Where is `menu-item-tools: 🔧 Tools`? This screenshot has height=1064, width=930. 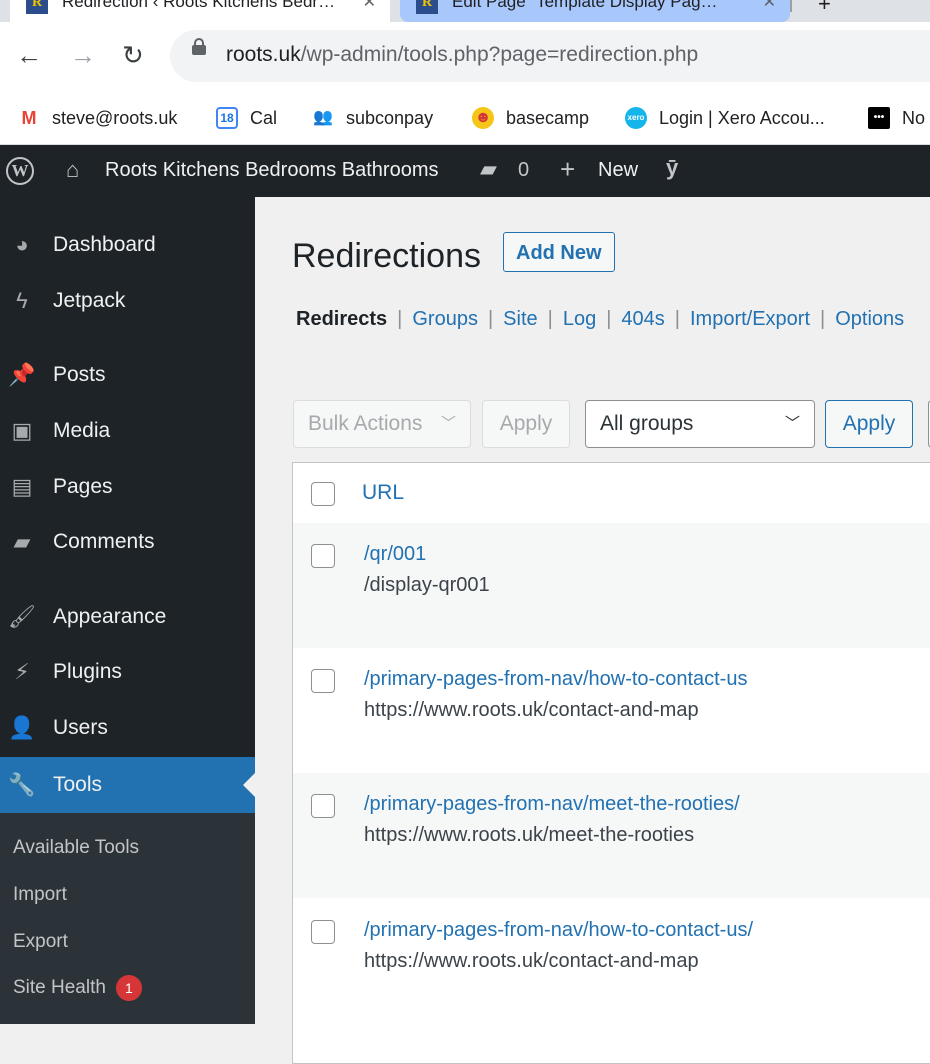 menu-item-tools: 🔧 Tools is located at coordinates (127, 785).